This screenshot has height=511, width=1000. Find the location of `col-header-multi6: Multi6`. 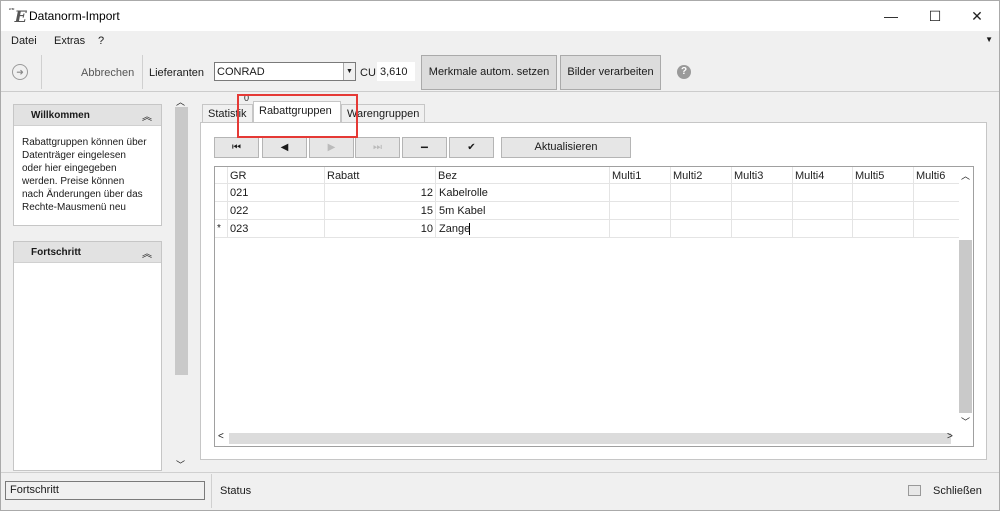

col-header-multi6: Multi6 is located at coordinates (929, 176).